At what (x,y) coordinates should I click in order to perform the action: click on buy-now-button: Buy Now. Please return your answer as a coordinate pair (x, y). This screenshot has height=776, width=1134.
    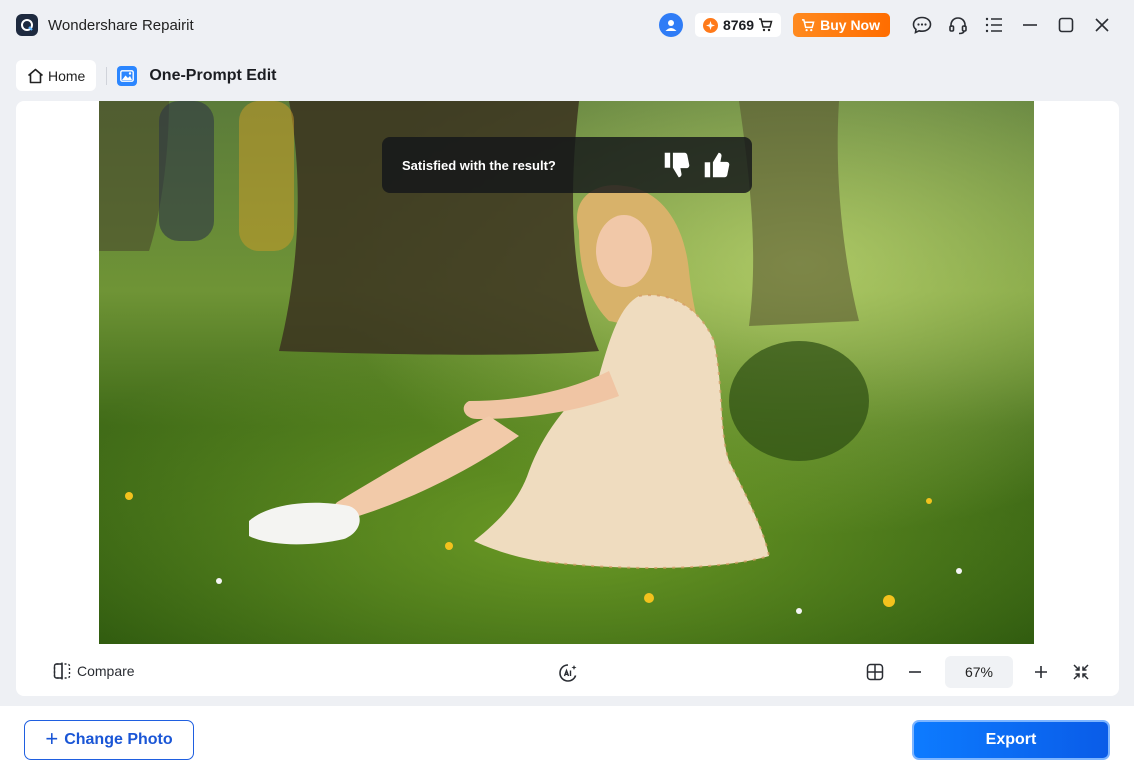
    Looking at the image, I should click on (841, 25).